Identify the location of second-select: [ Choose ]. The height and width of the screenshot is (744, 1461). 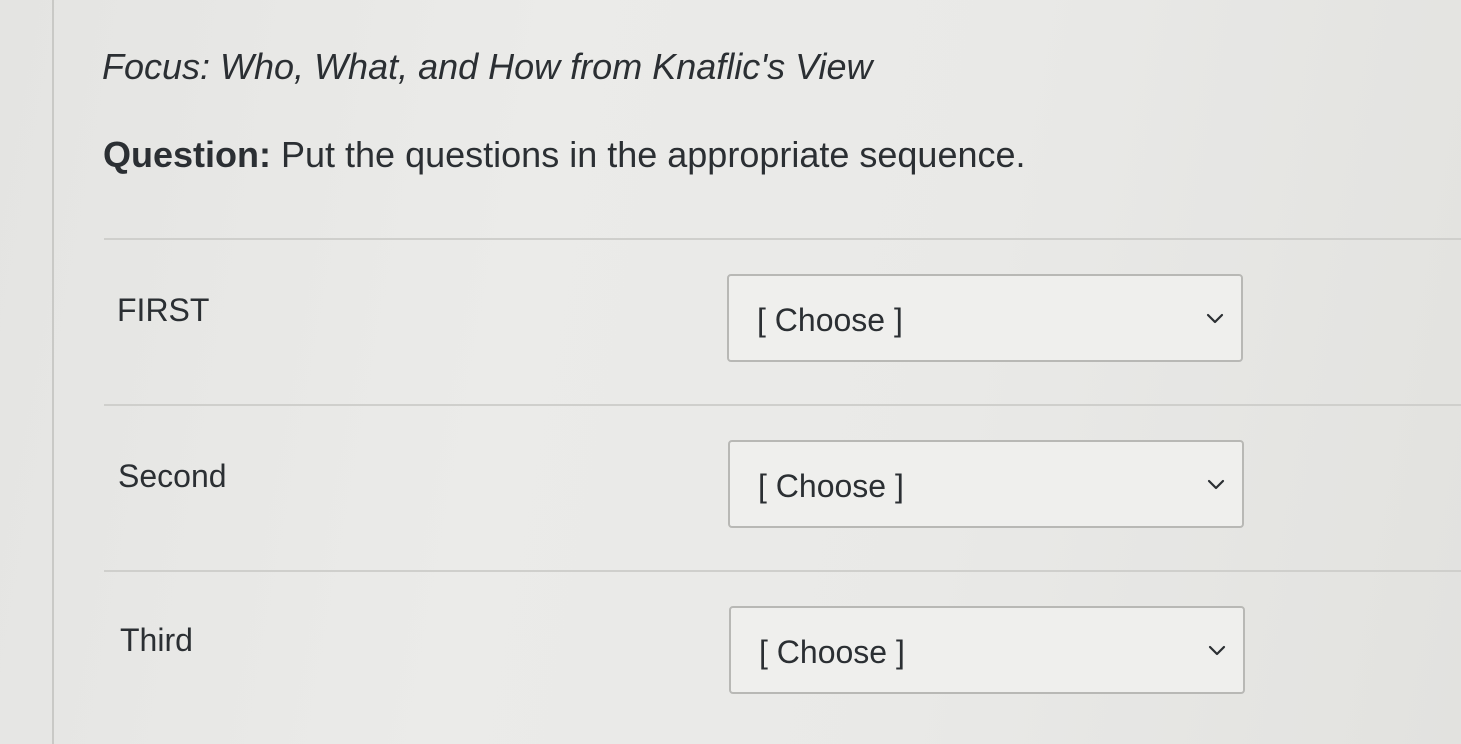
(986, 484).